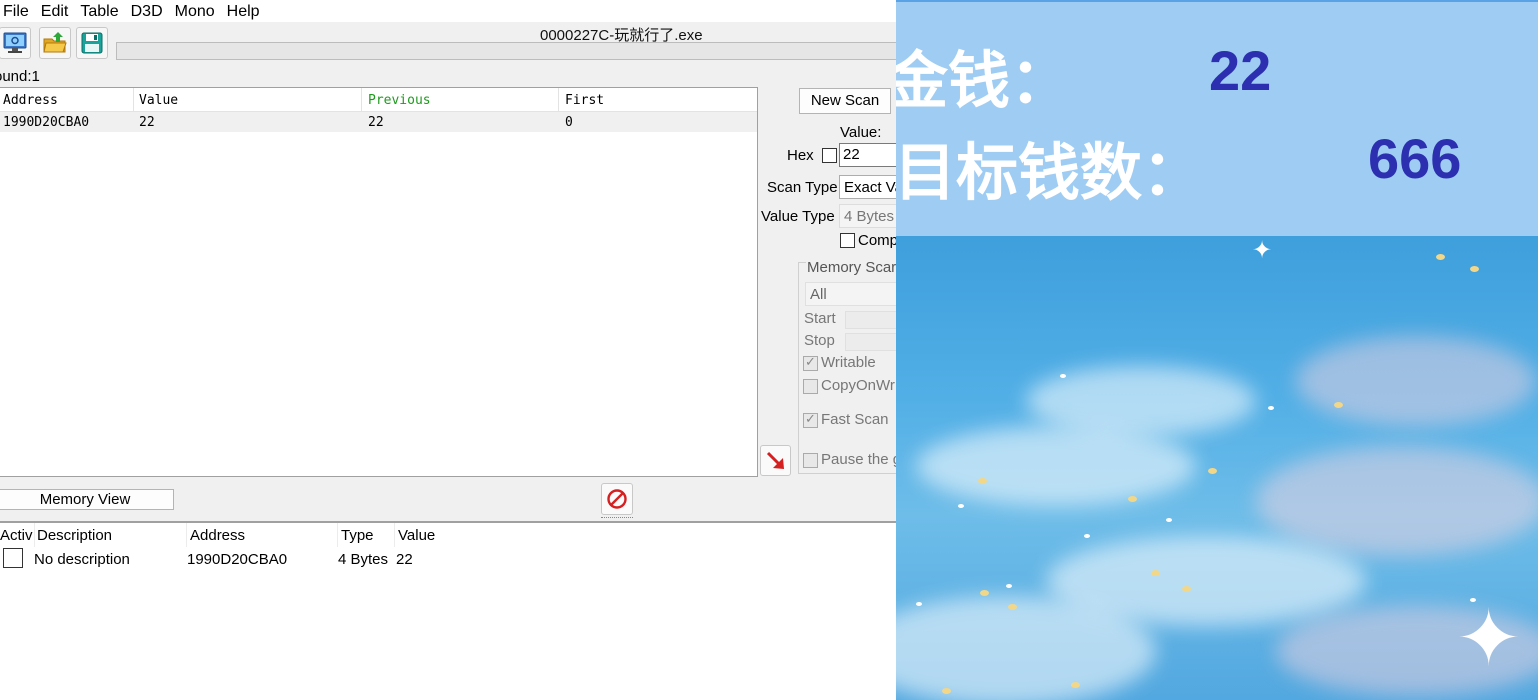  I want to click on menu-table: Table, so click(101, 11).